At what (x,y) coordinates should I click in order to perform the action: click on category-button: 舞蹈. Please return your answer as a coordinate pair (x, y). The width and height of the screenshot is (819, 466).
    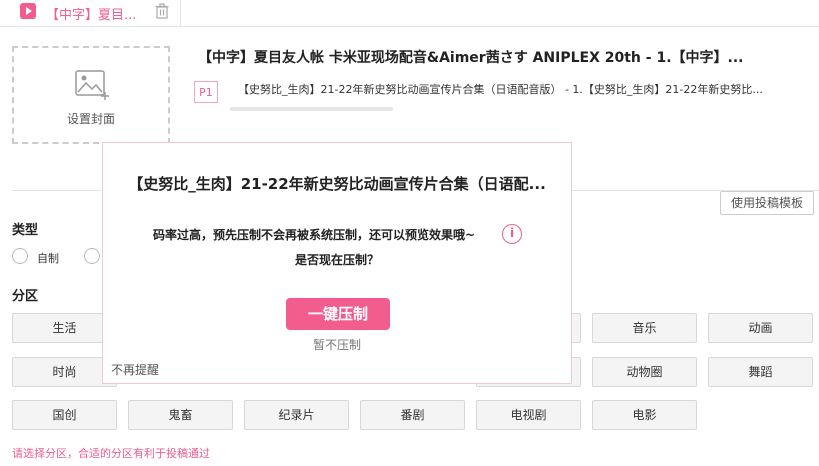
    Looking at the image, I should click on (760, 372).